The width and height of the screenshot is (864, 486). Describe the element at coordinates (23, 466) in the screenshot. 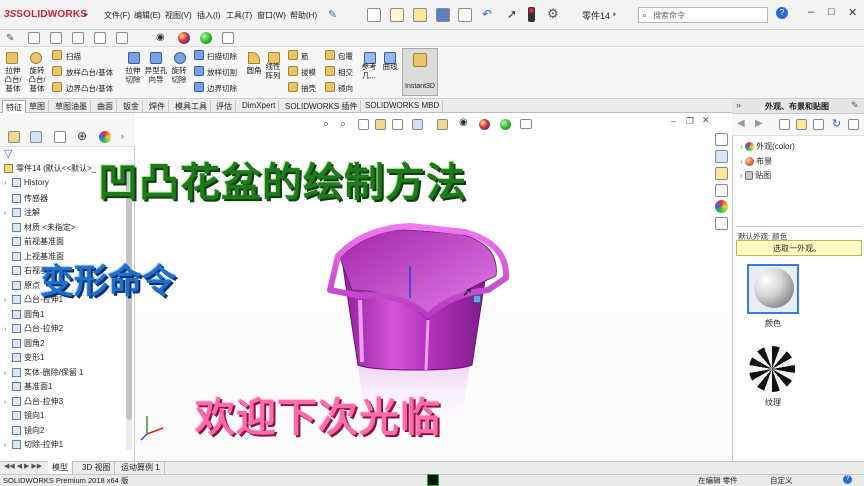

I see `tab-scroll-arrows: ◀◀ ◀ ▶ ▶▶` at that location.